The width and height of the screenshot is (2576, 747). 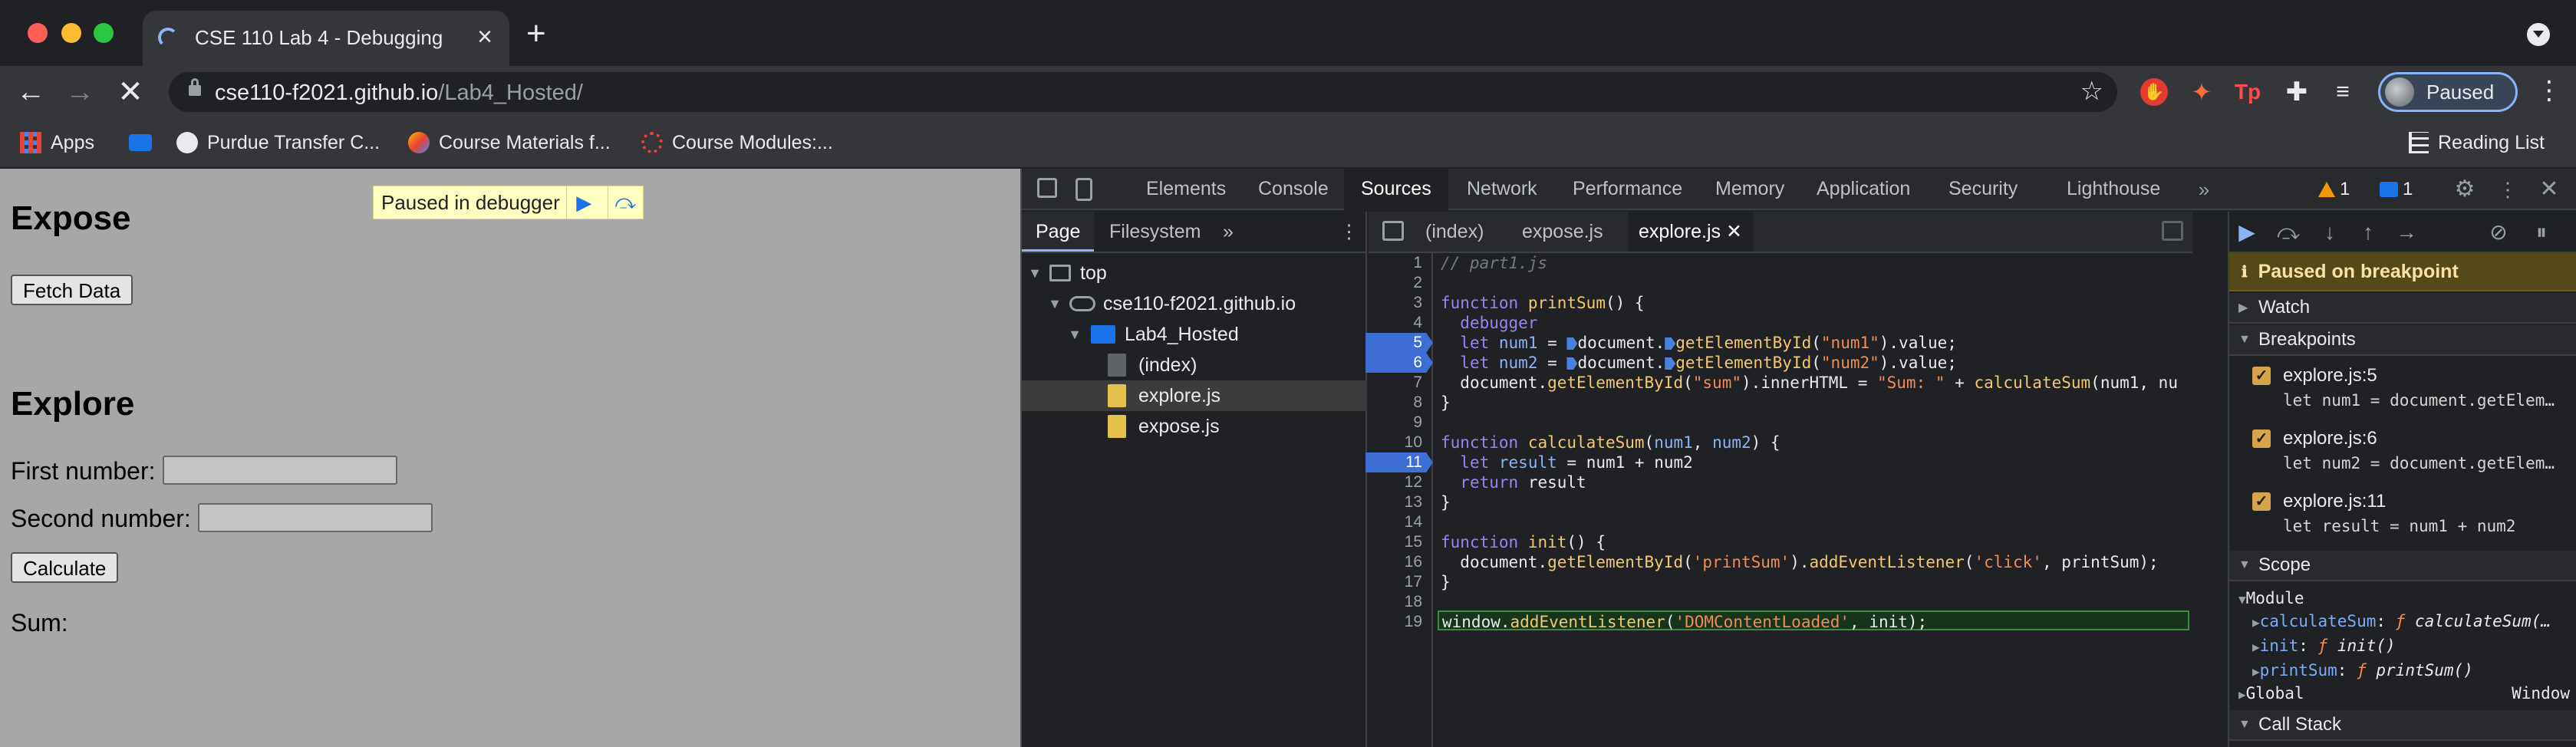 I want to click on tree-item-folder: ▼ Lab4_Hosted, so click(x=1194, y=334).